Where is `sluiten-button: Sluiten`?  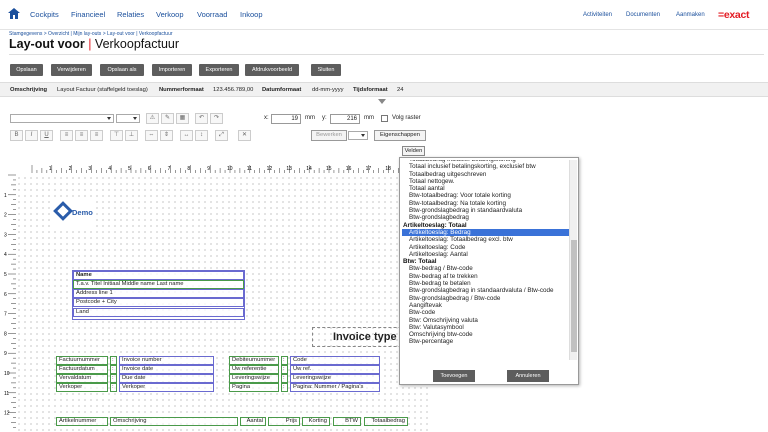 sluiten-button: Sluiten is located at coordinates (326, 70).